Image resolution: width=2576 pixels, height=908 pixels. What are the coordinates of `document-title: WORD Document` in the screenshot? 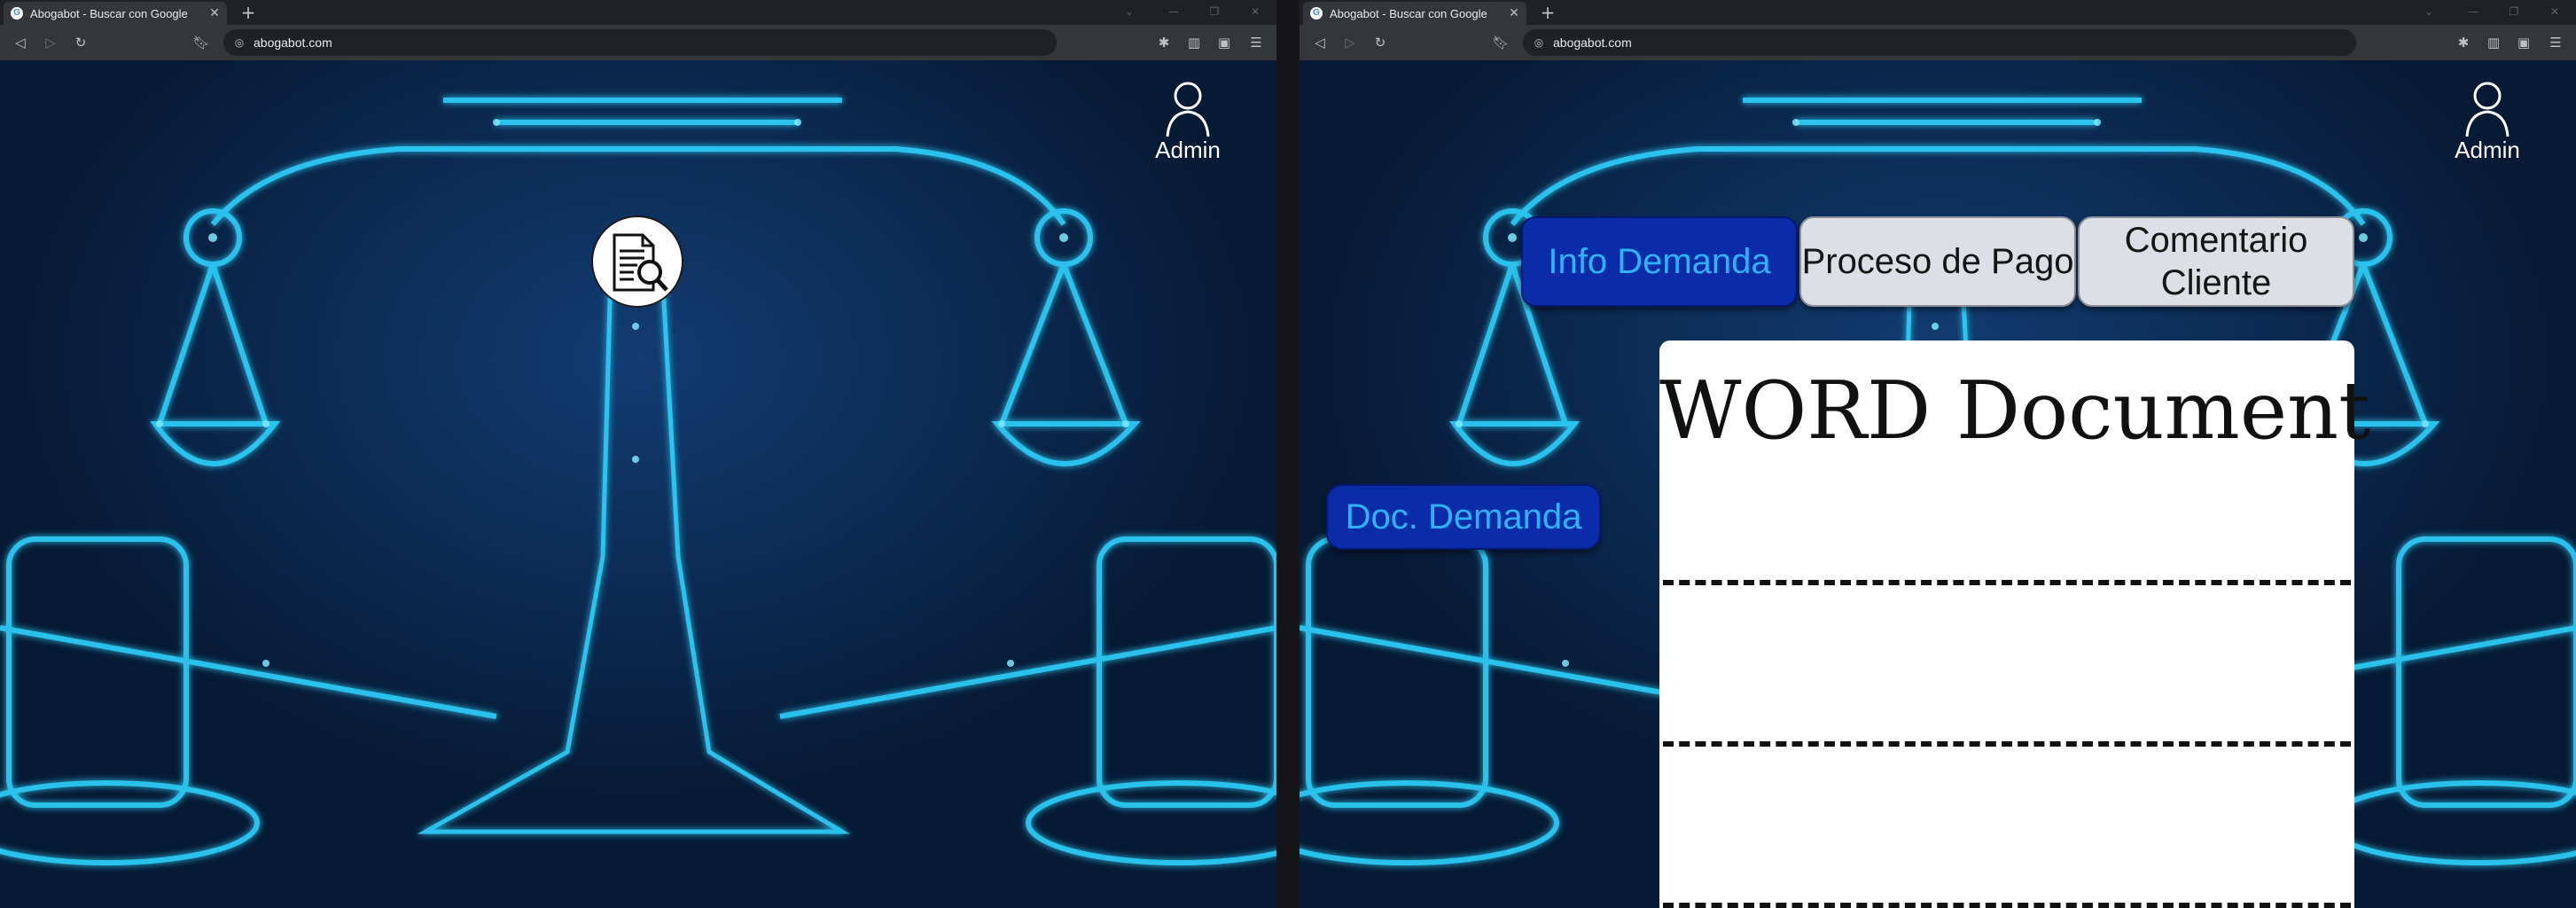 It's located at (2015, 411).